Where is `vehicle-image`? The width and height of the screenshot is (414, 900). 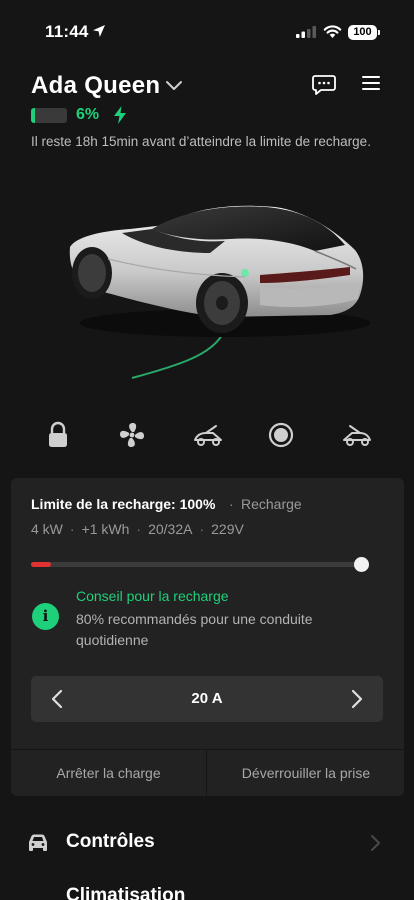
vehicle-image is located at coordinates (219, 292).